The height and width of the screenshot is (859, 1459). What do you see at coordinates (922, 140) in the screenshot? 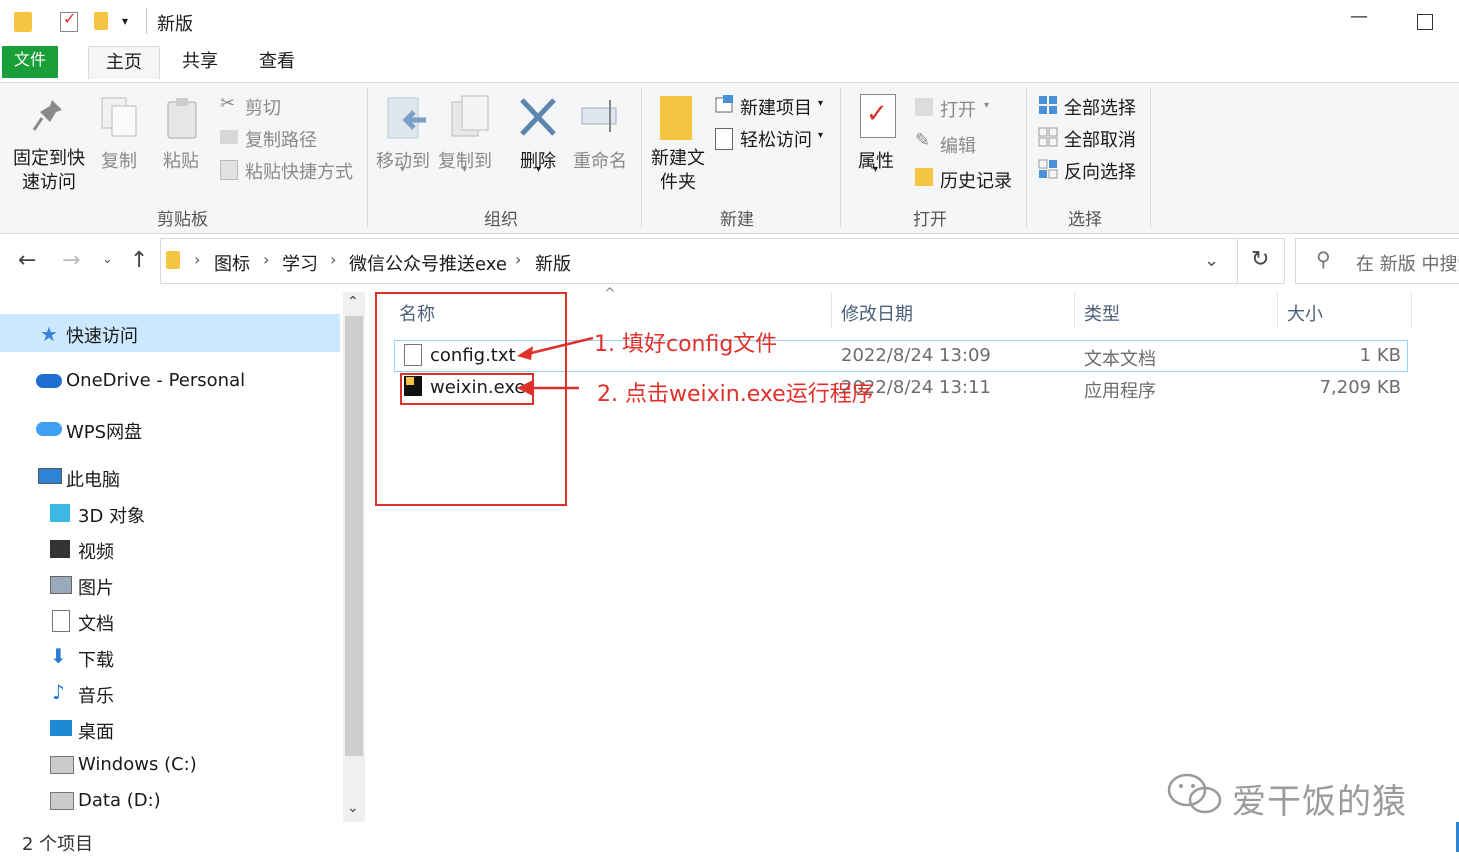
I see `edit-icon: ✎` at bounding box center [922, 140].